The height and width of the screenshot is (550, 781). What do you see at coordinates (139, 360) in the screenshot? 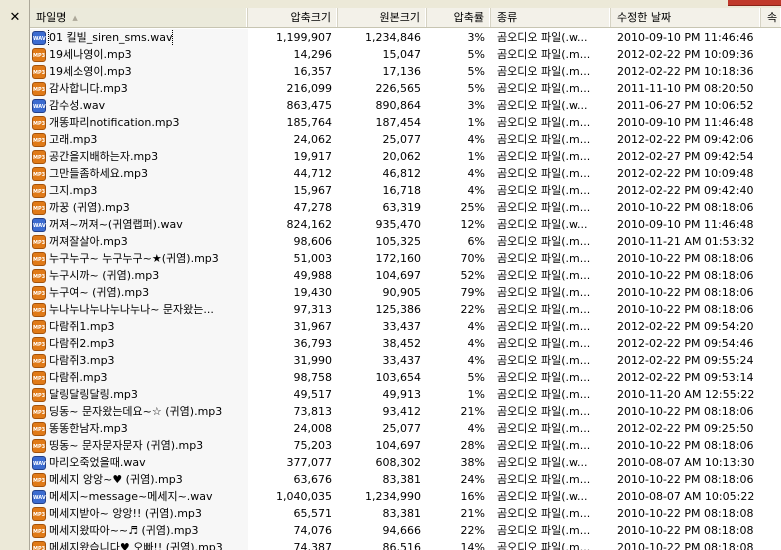
I see `file-name-cell: MP3 다람쥐3.mp3` at bounding box center [139, 360].